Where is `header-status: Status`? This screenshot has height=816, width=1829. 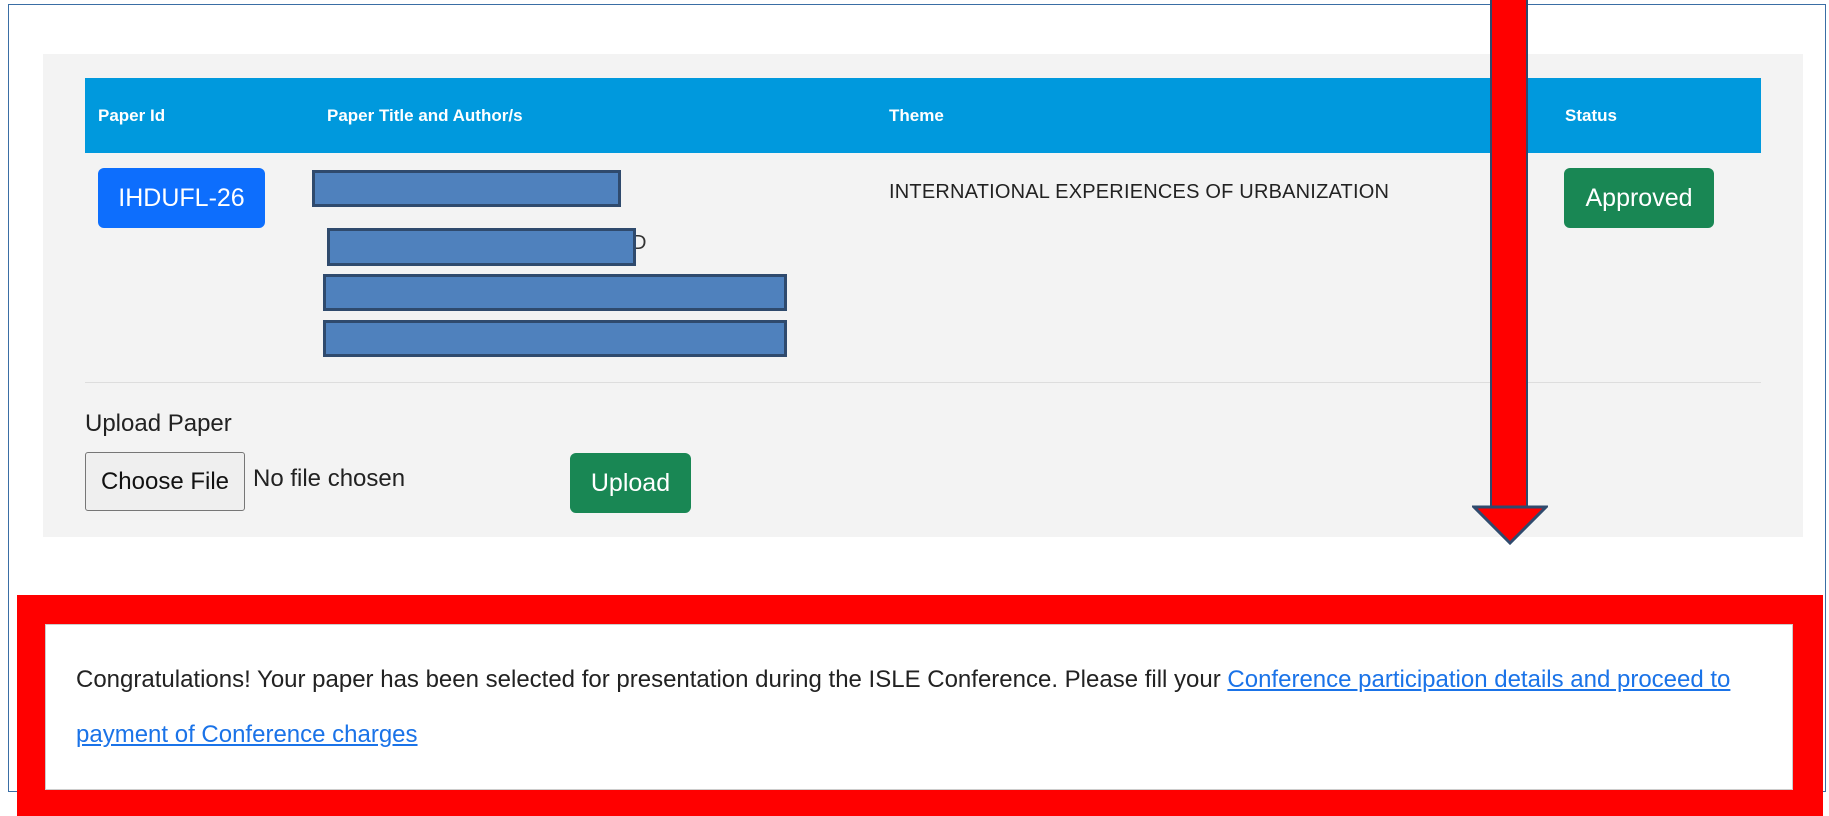 header-status: Status is located at coordinates (1591, 115).